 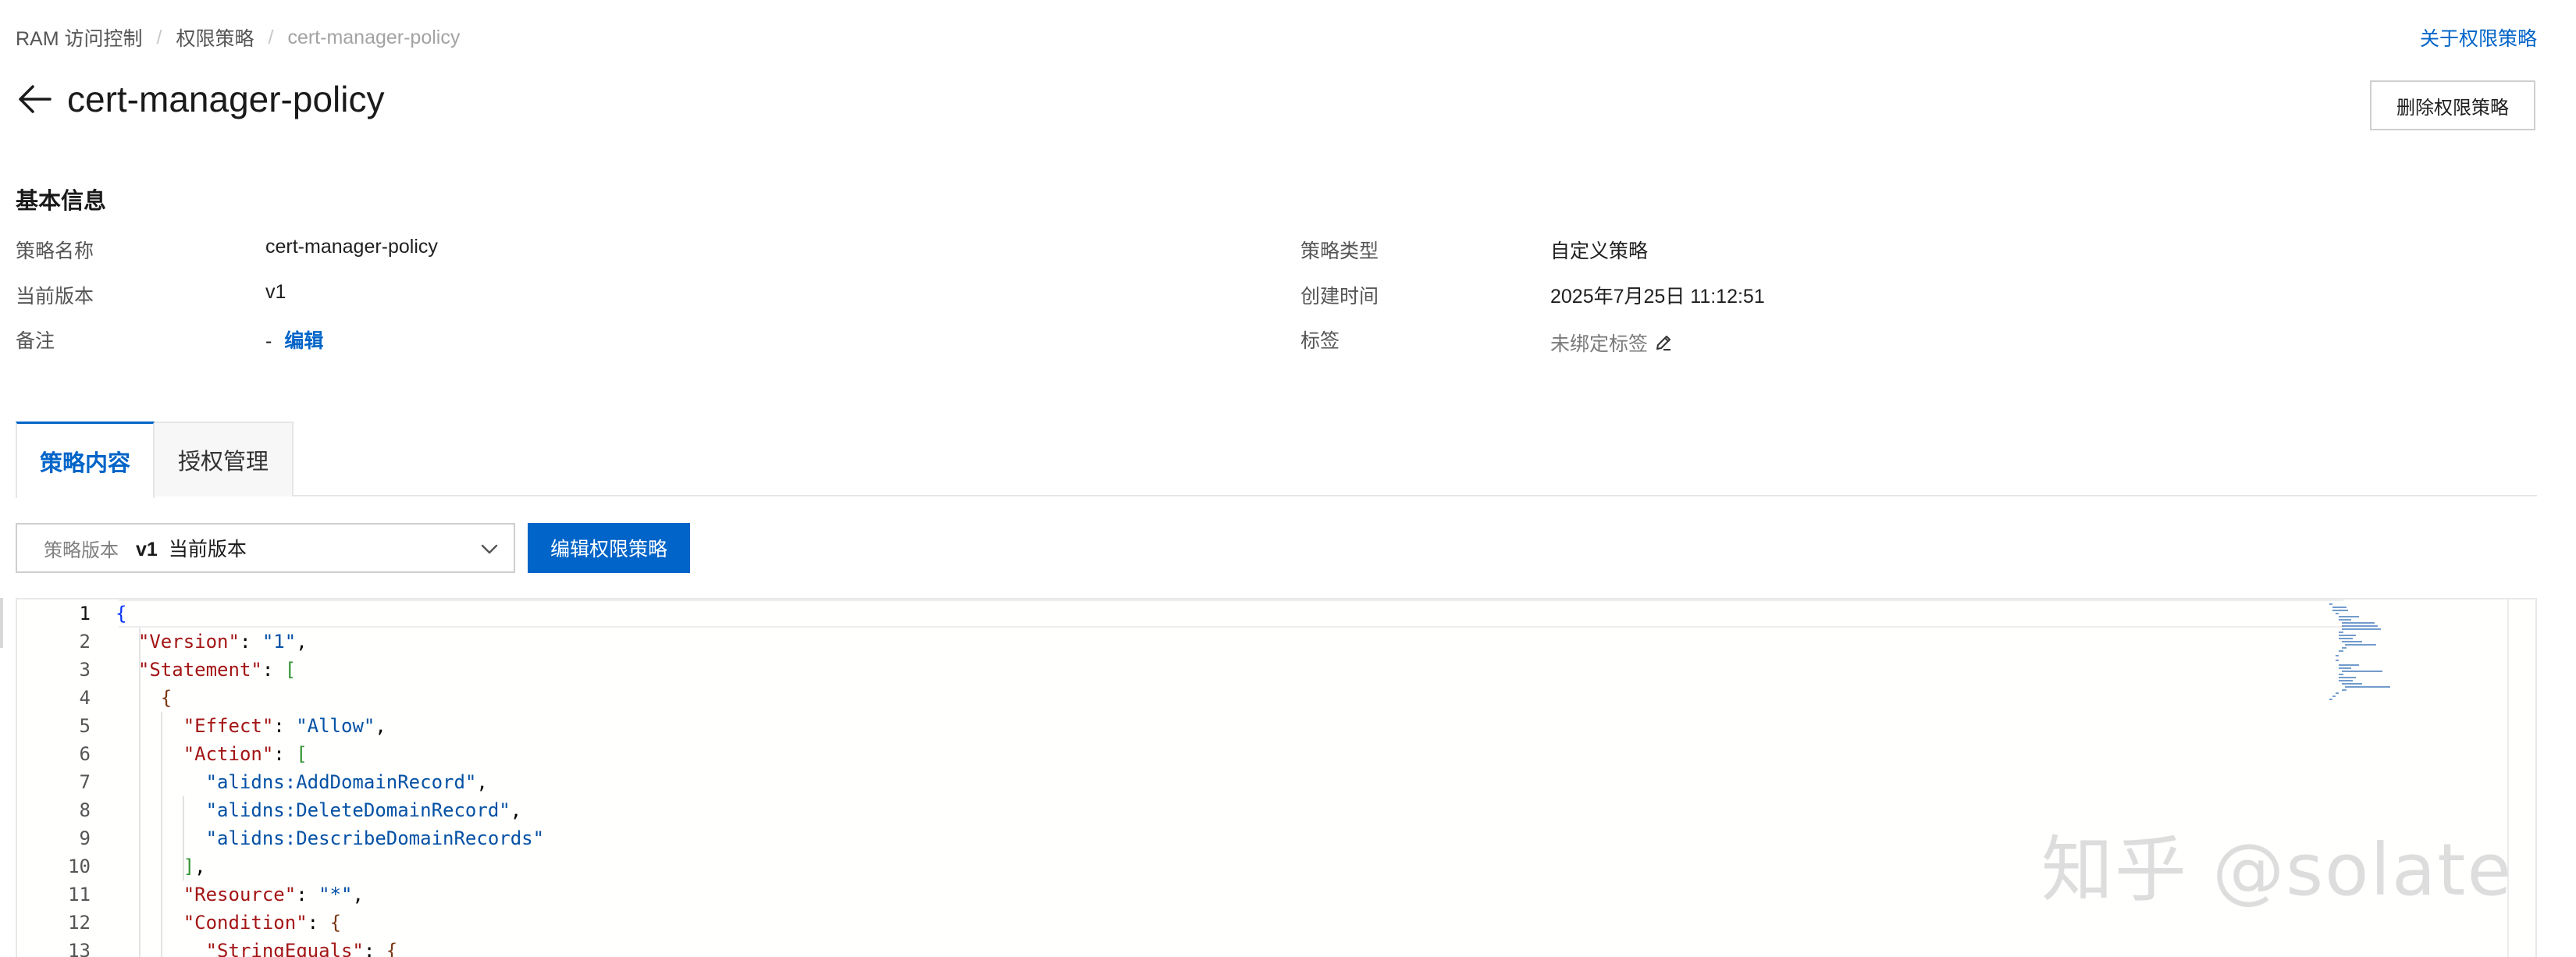 I want to click on breadcrumb-policies: 权限策略, so click(x=215, y=37).